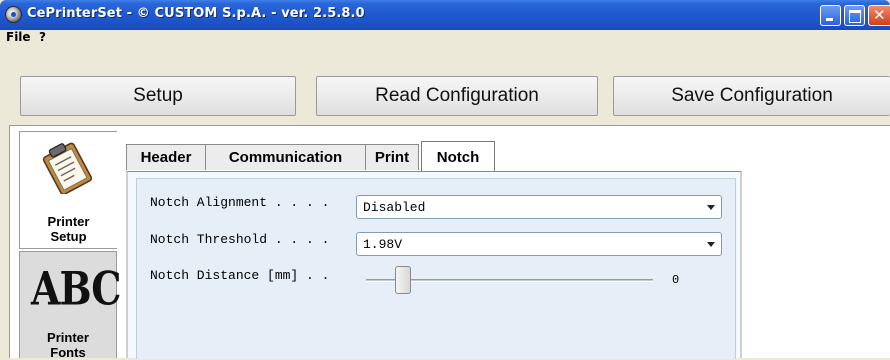 This screenshot has width=890, height=360. What do you see at coordinates (68, 236) in the screenshot?
I see `sidebar-label-line2: Setup` at bounding box center [68, 236].